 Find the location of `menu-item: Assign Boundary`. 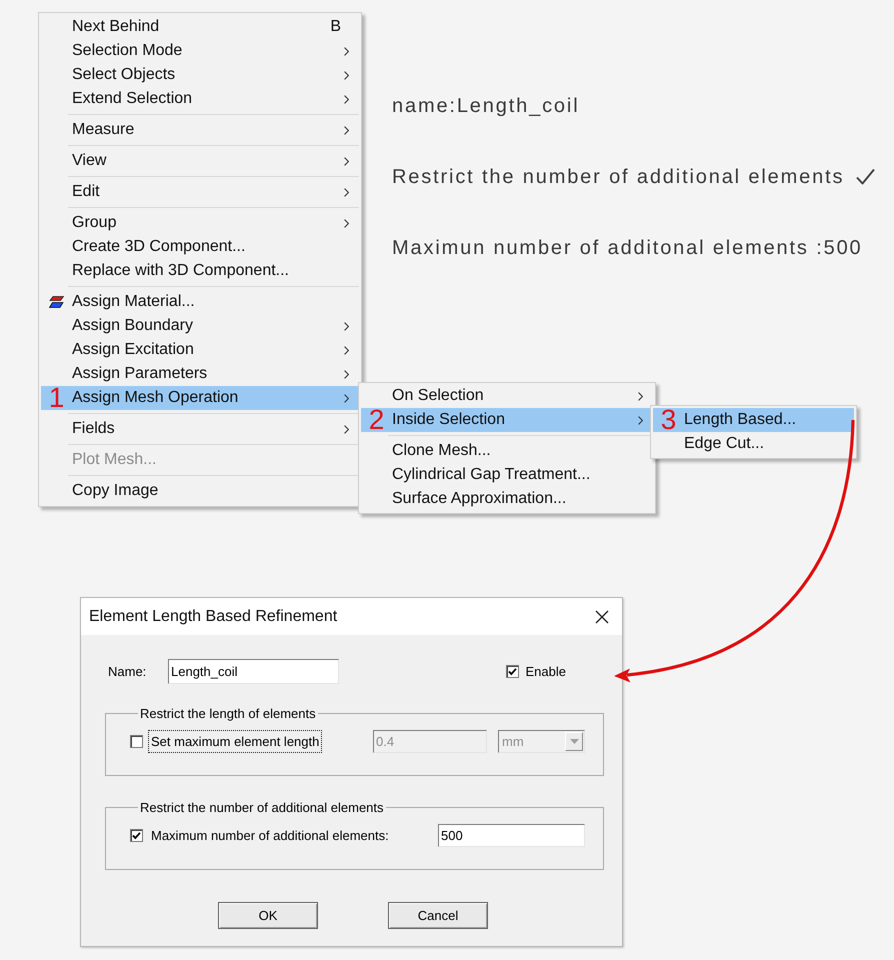

menu-item: Assign Boundary is located at coordinates (200, 326).